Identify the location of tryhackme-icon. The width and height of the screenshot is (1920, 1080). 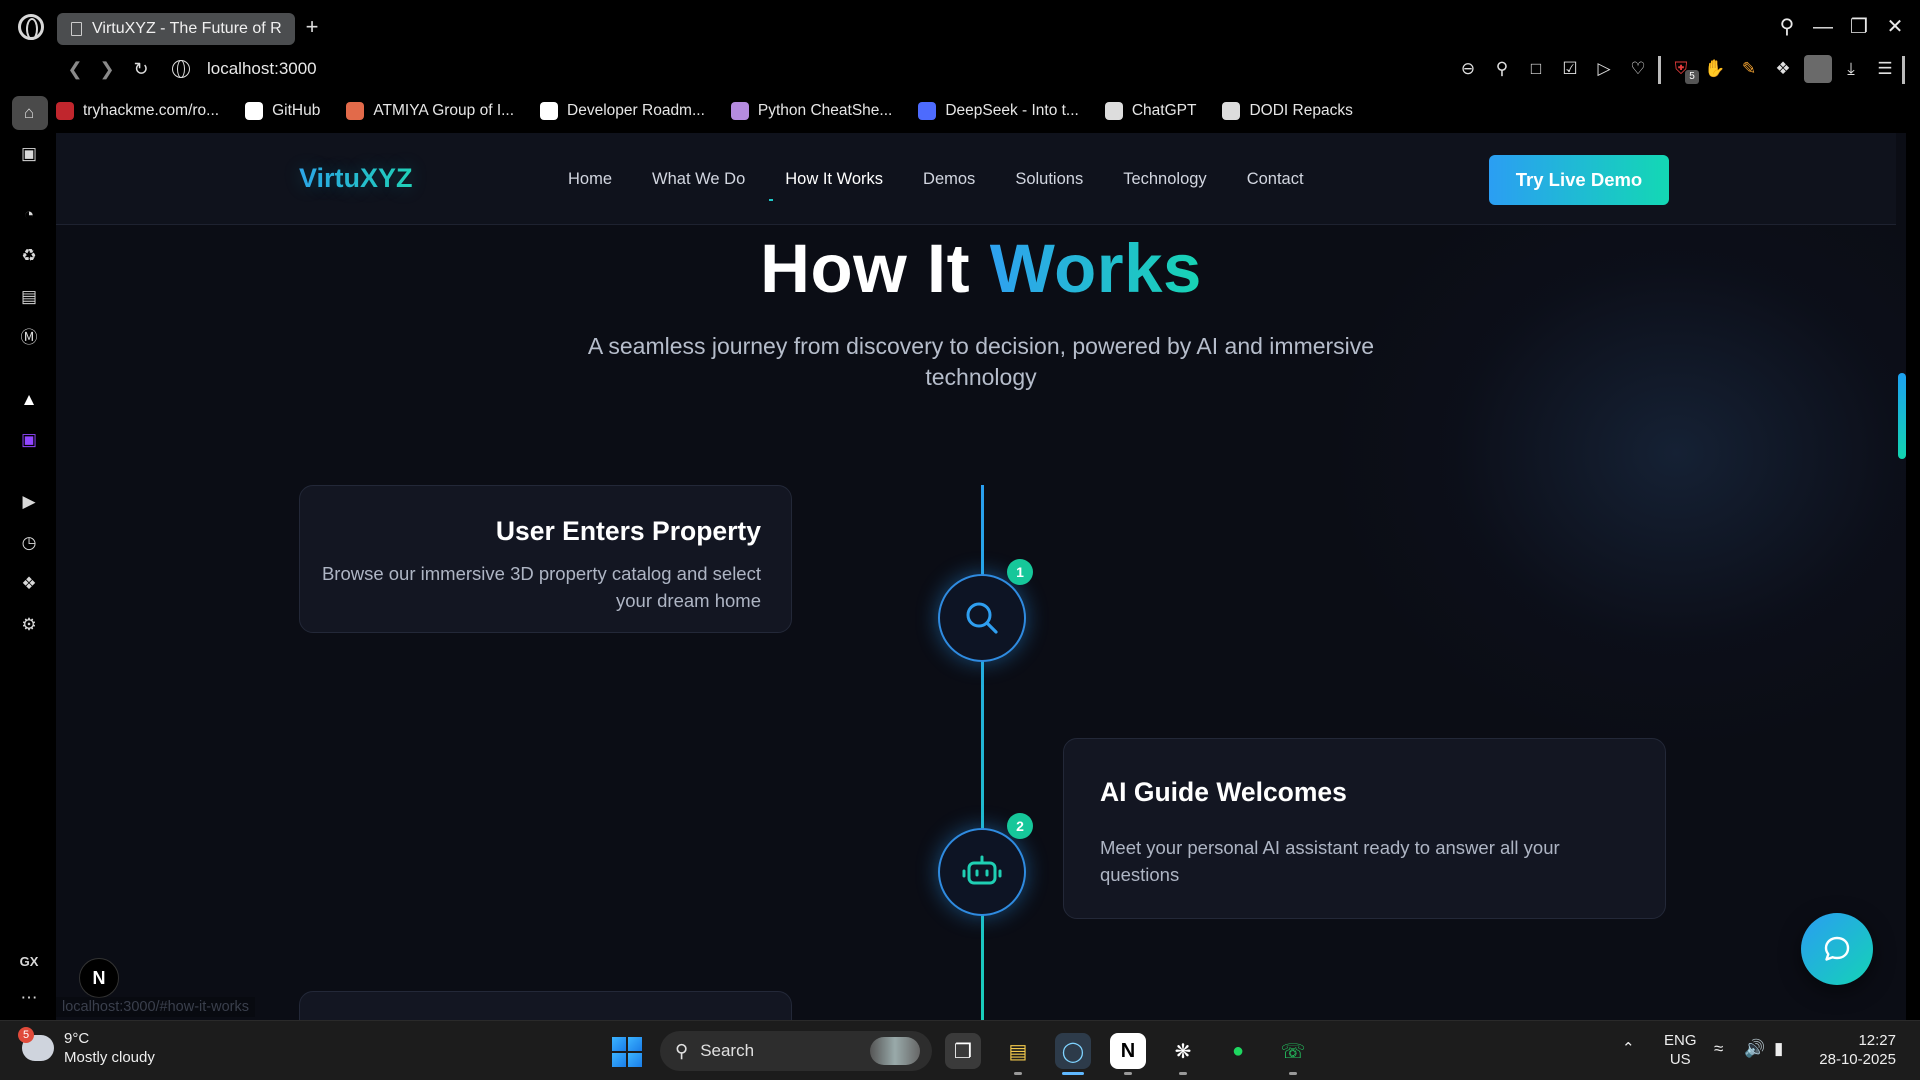
(65, 111).